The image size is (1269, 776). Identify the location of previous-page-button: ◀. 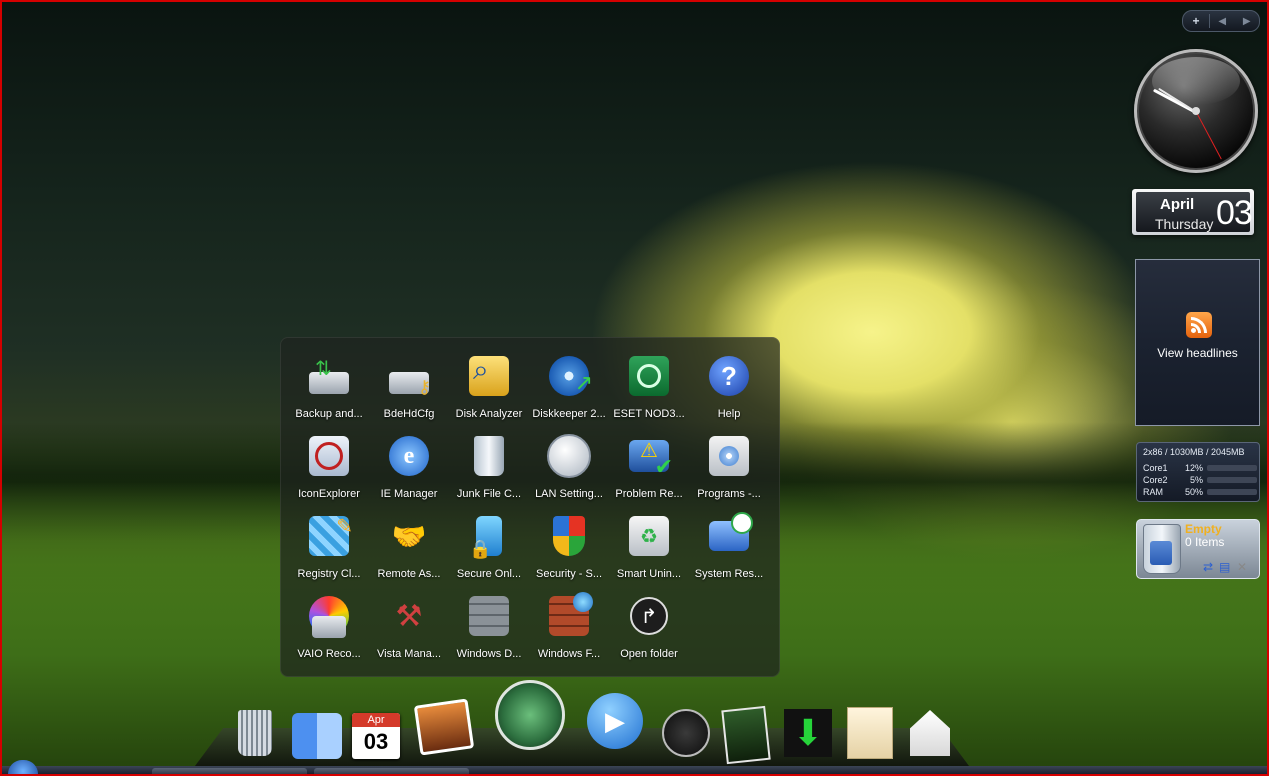
(1222, 21).